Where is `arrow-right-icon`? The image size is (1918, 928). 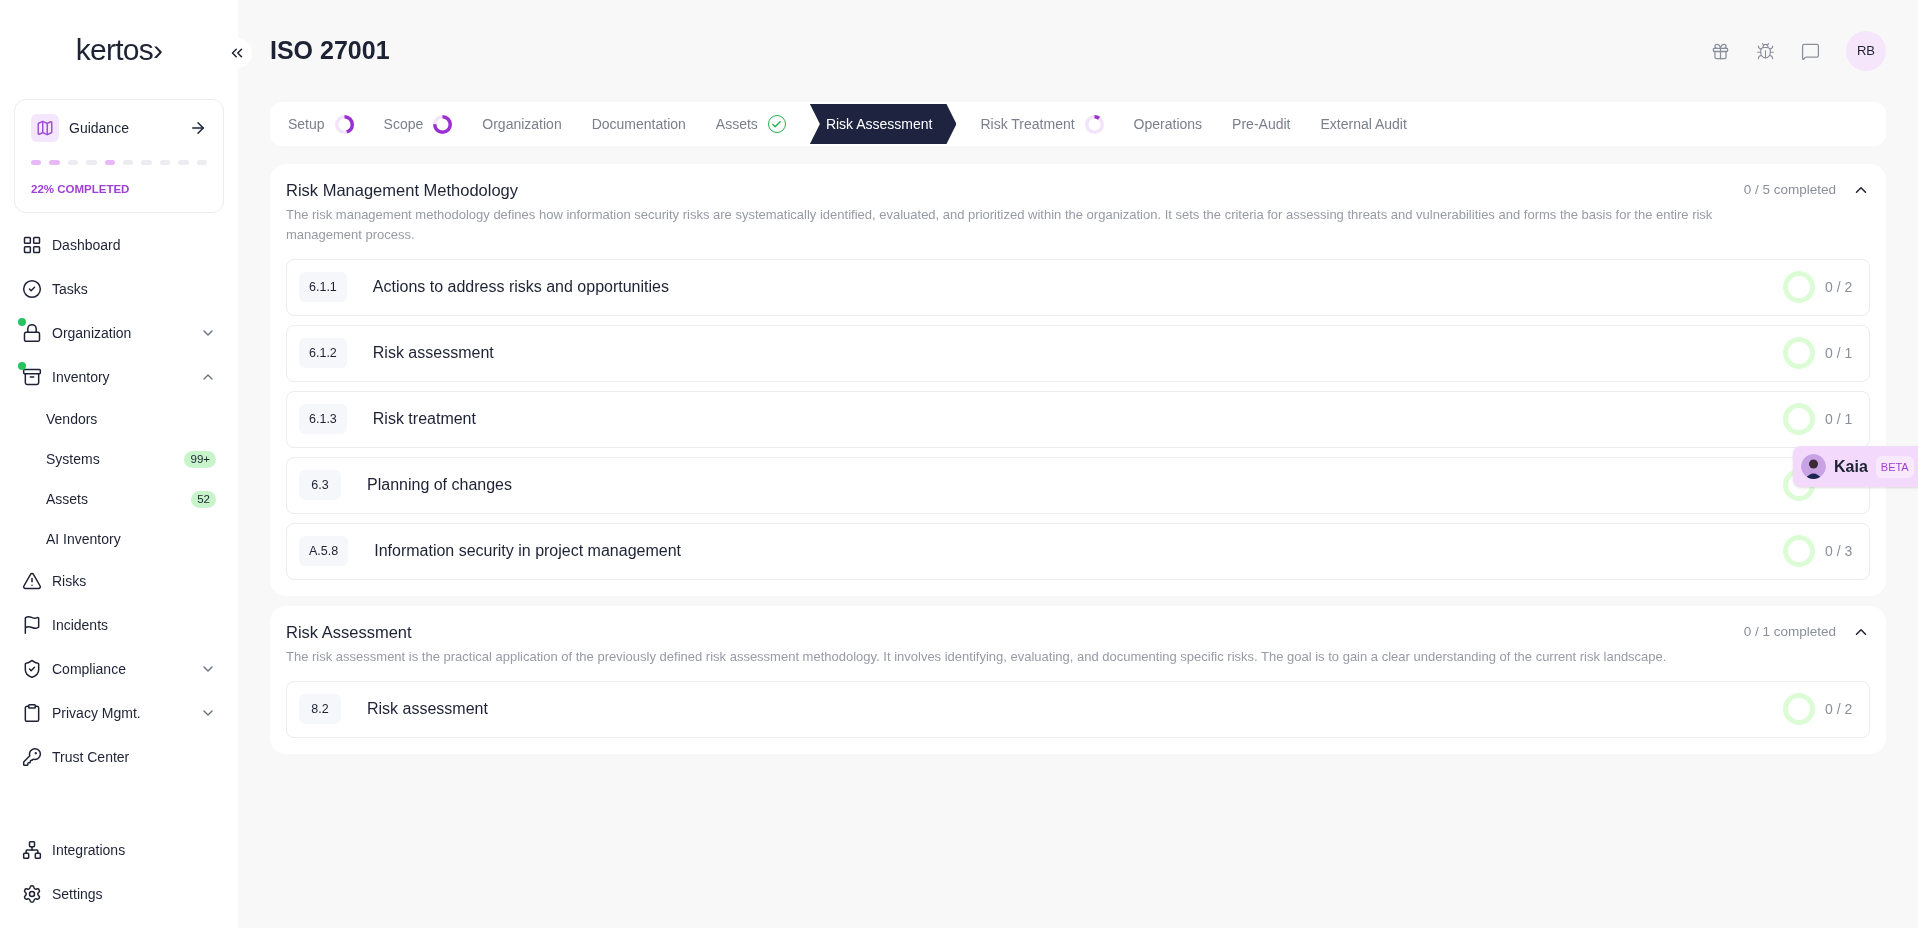
arrow-right-icon is located at coordinates (198, 128).